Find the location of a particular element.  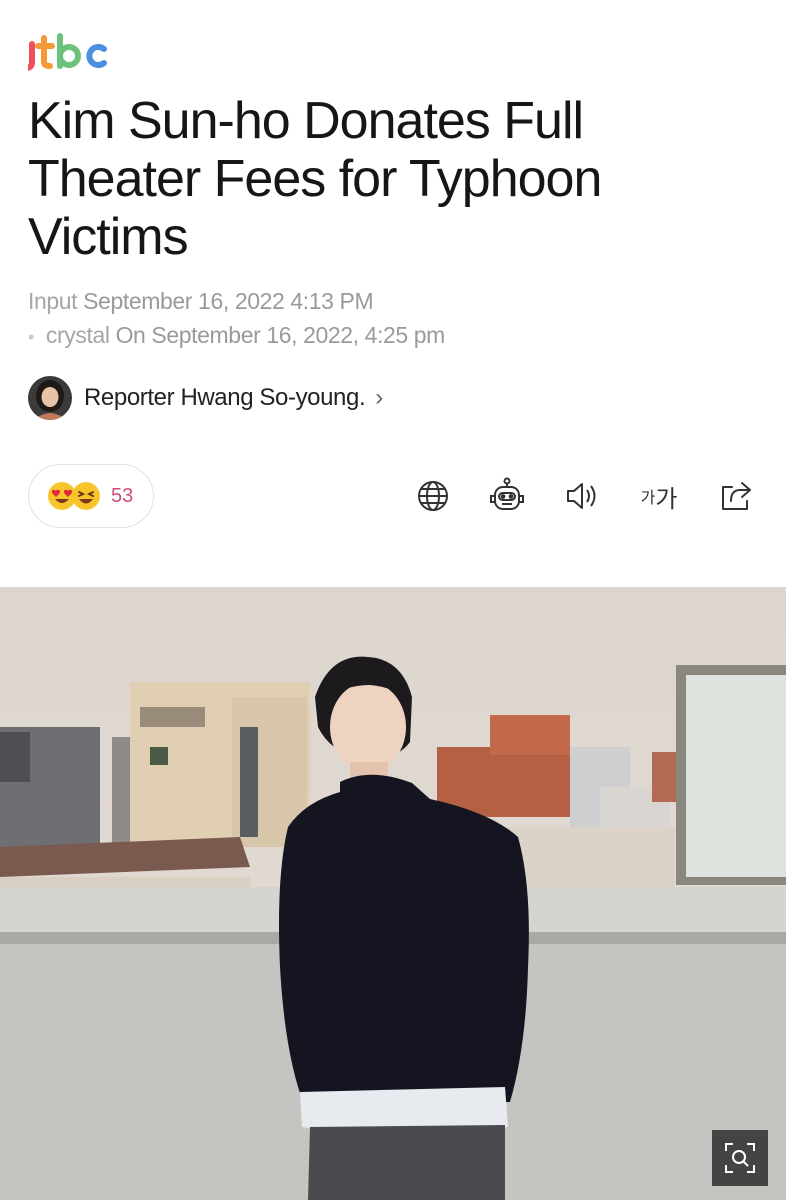

robot-icon is located at coordinates (507, 493).